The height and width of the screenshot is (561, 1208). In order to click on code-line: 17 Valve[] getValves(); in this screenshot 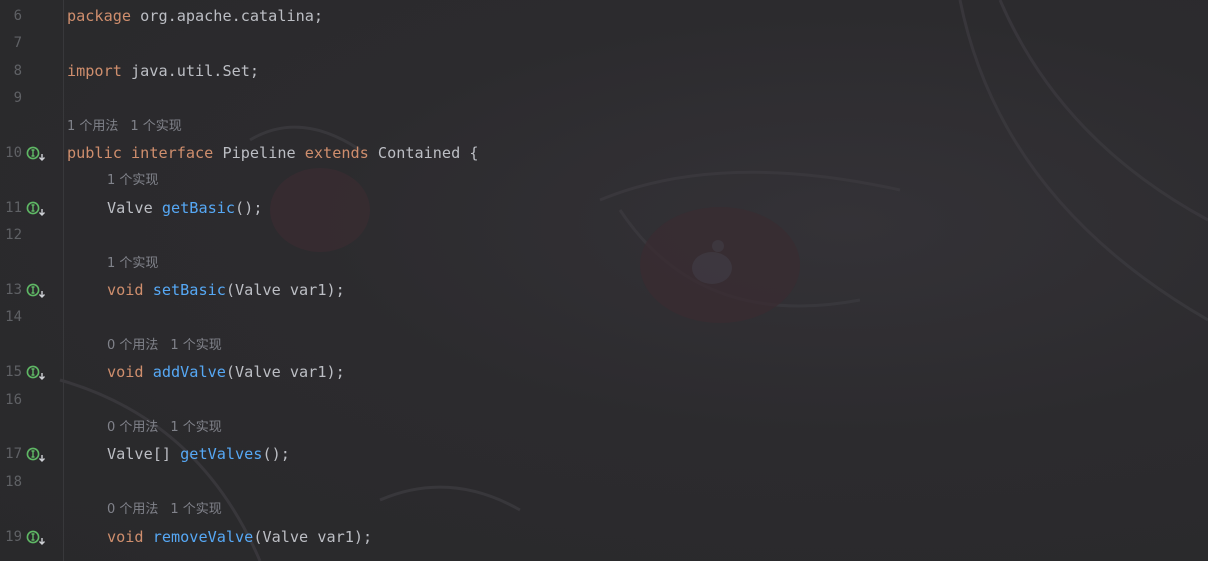, I will do `click(604, 454)`.